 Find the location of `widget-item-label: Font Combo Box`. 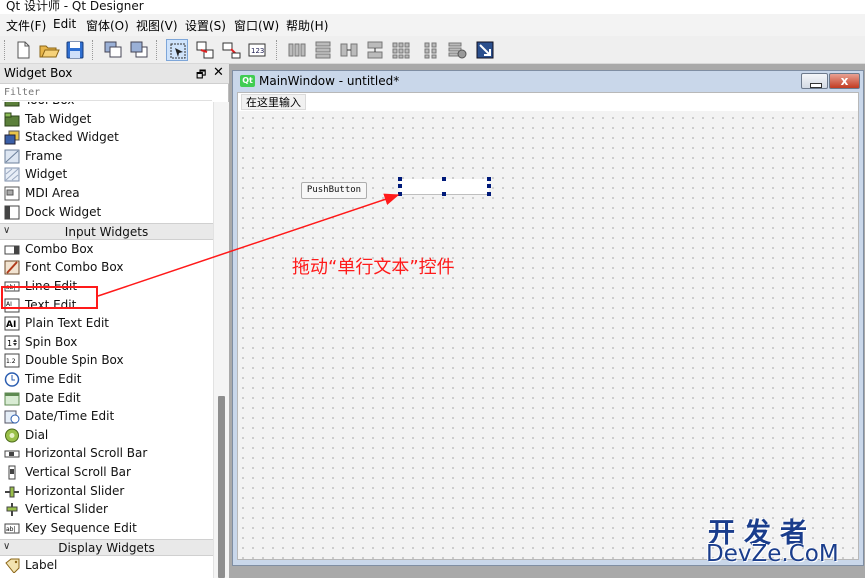

widget-item-label: Font Combo Box is located at coordinates (74, 267).